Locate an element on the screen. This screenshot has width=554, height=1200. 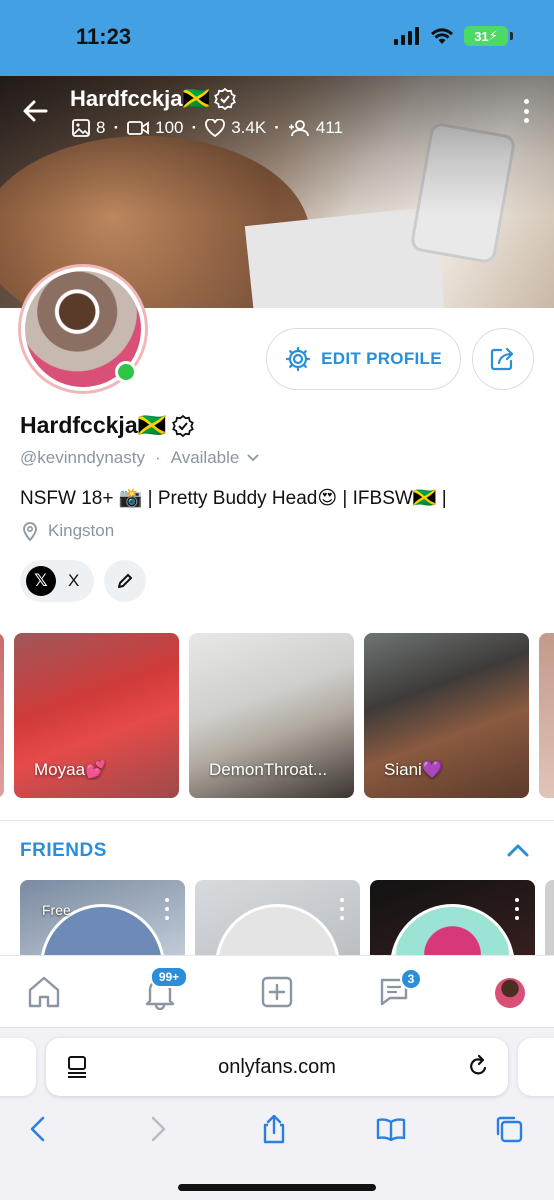
share-button is located at coordinates (503, 359).